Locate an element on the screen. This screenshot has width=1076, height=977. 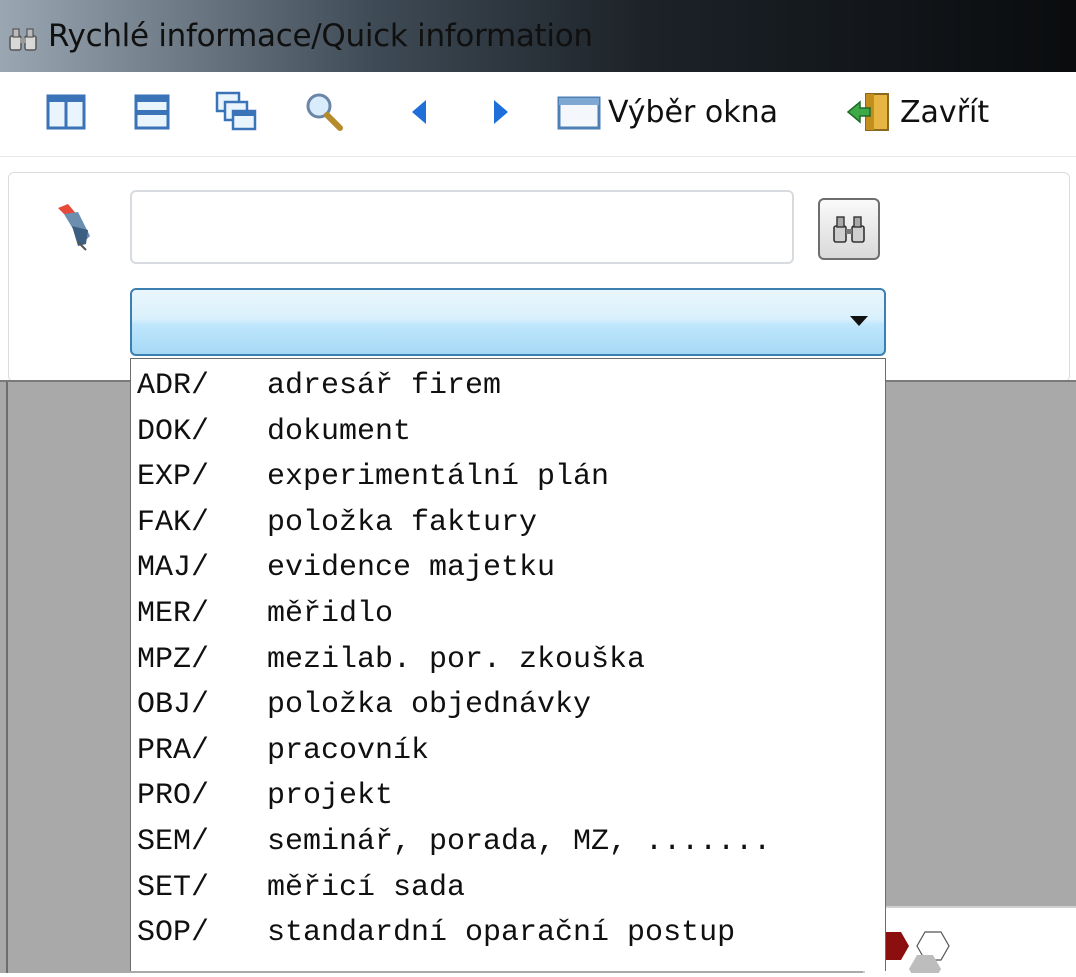
window-select-label: Výběr okna is located at coordinates (693, 112).